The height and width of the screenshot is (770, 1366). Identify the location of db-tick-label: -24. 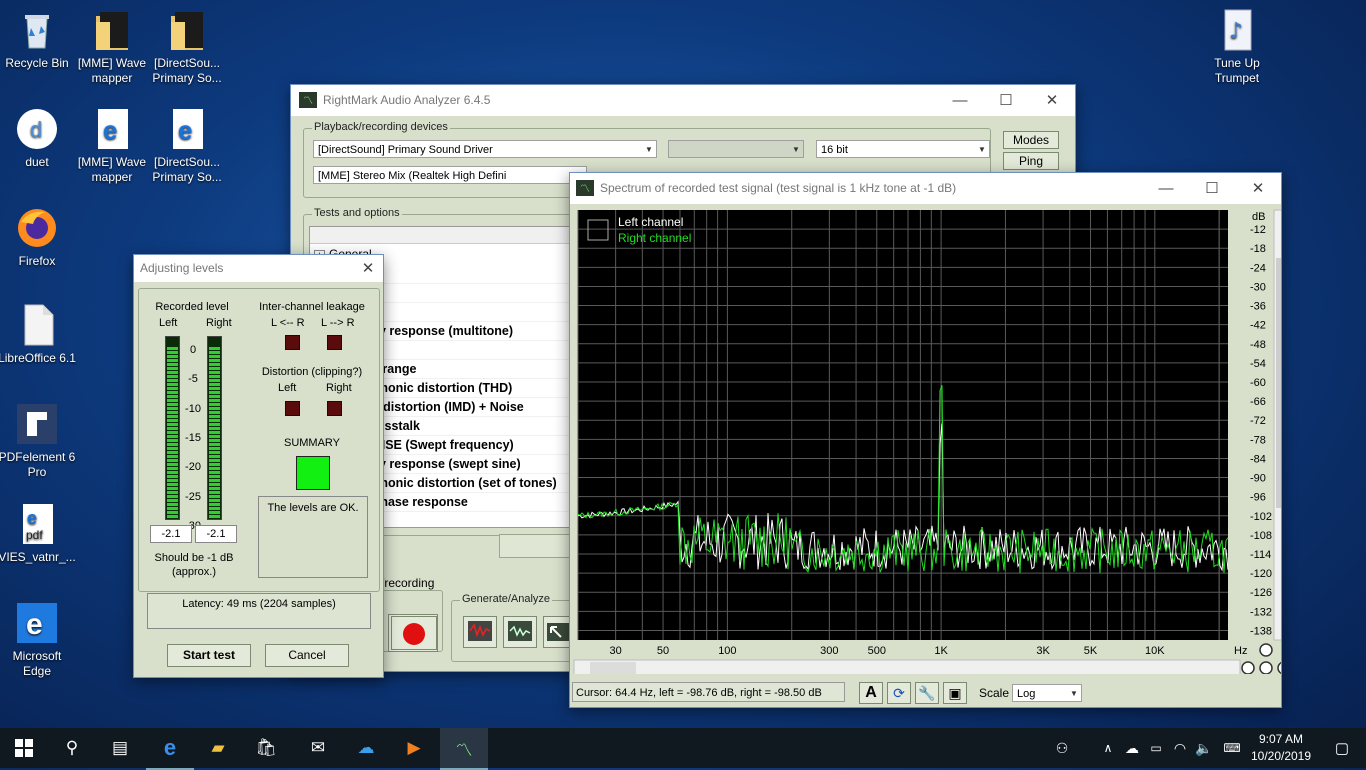
(1258, 268).